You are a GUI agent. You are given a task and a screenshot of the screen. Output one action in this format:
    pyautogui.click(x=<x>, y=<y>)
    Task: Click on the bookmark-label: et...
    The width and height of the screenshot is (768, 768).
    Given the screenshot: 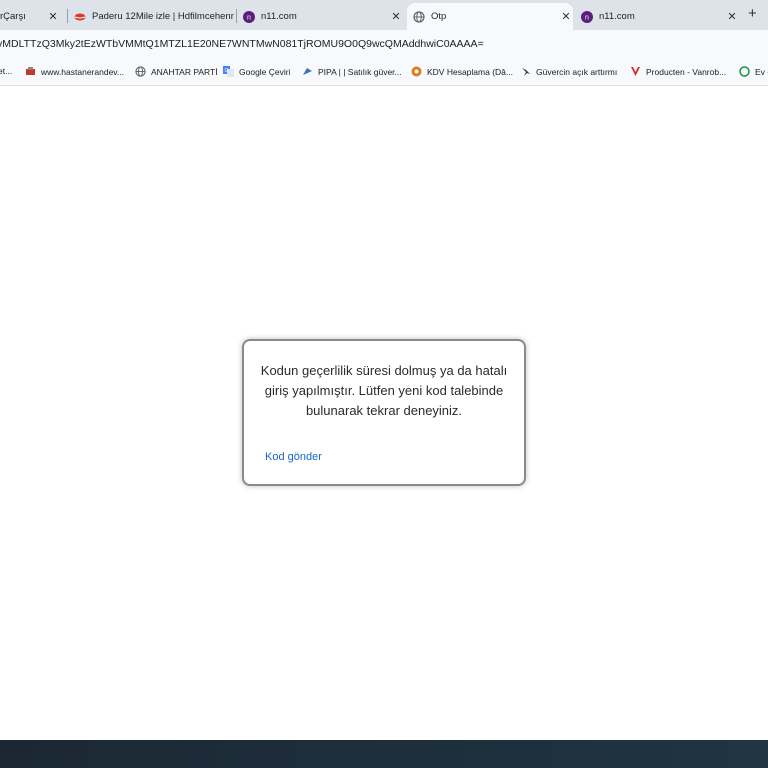 What is the action you would take?
    pyautogui.click(x=6, y=71)
    